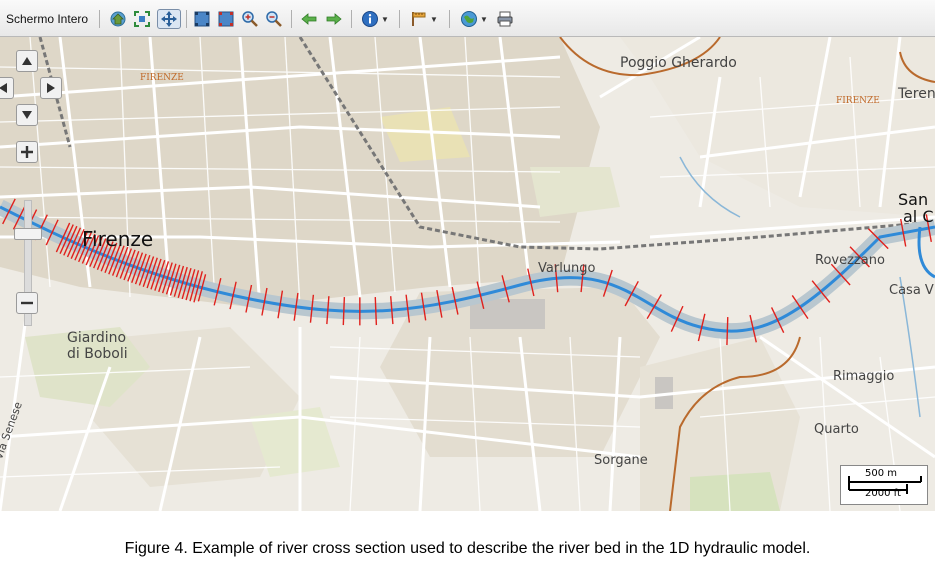 The image size is (935, 571). I want to click on forward-arrow-icon, so click(334, 19).